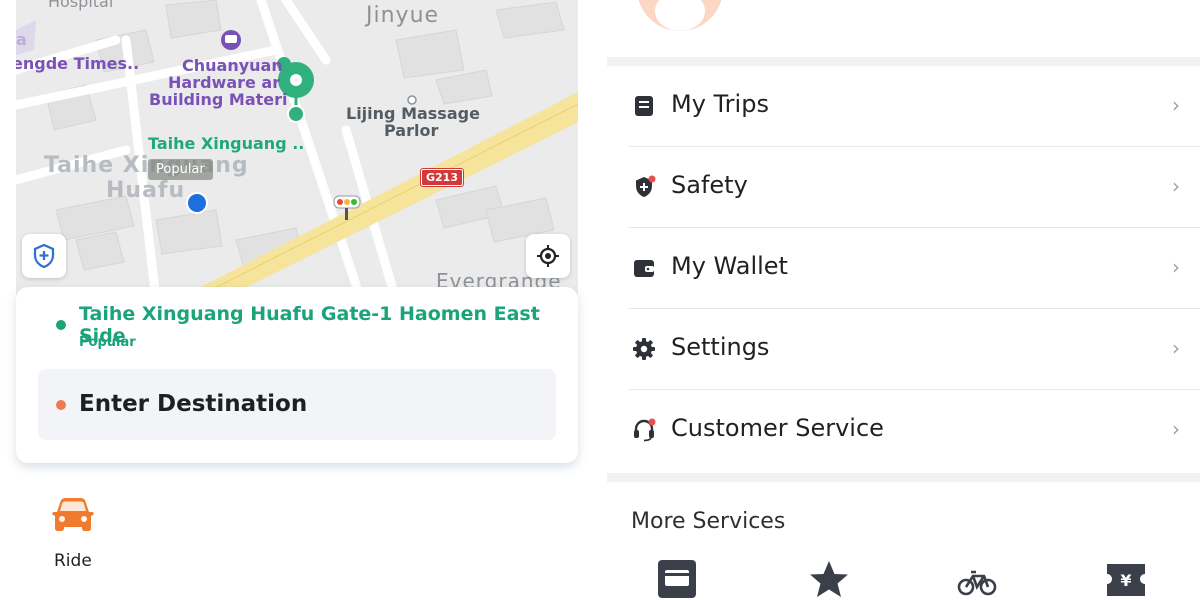  I want to click on menu-item-my-wallet: My Wallet ›, so click(903, 268).